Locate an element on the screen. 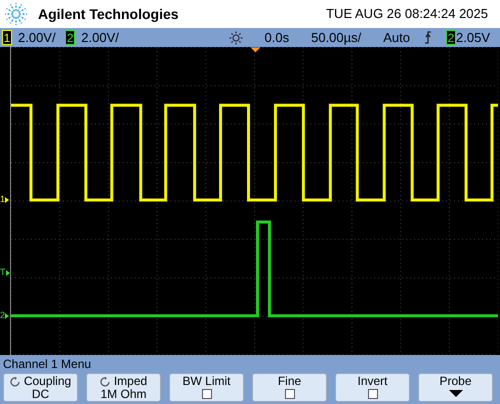 This screenshot has width=500, height=404. timebase-value: 50.00µs/ is located at coordinates (336, 37).